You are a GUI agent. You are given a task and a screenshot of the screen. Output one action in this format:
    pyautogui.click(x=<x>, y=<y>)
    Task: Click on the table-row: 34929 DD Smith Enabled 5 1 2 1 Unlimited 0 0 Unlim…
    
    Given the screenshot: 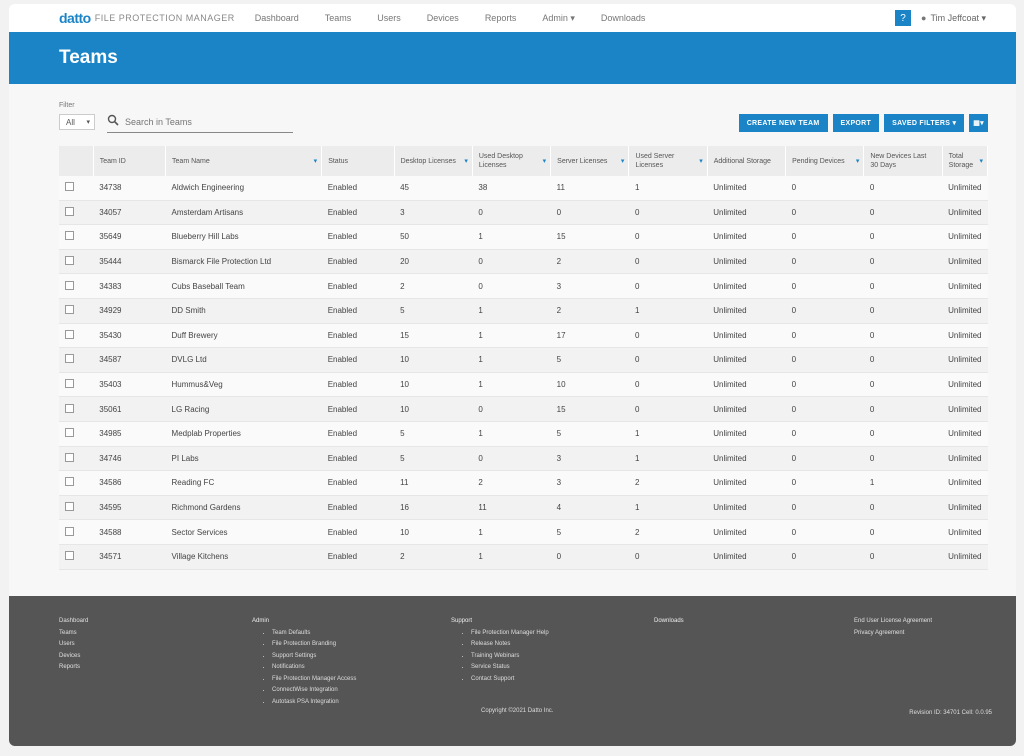 What is the action you would take?
    pyautogui.click(x=523, y=311)
    